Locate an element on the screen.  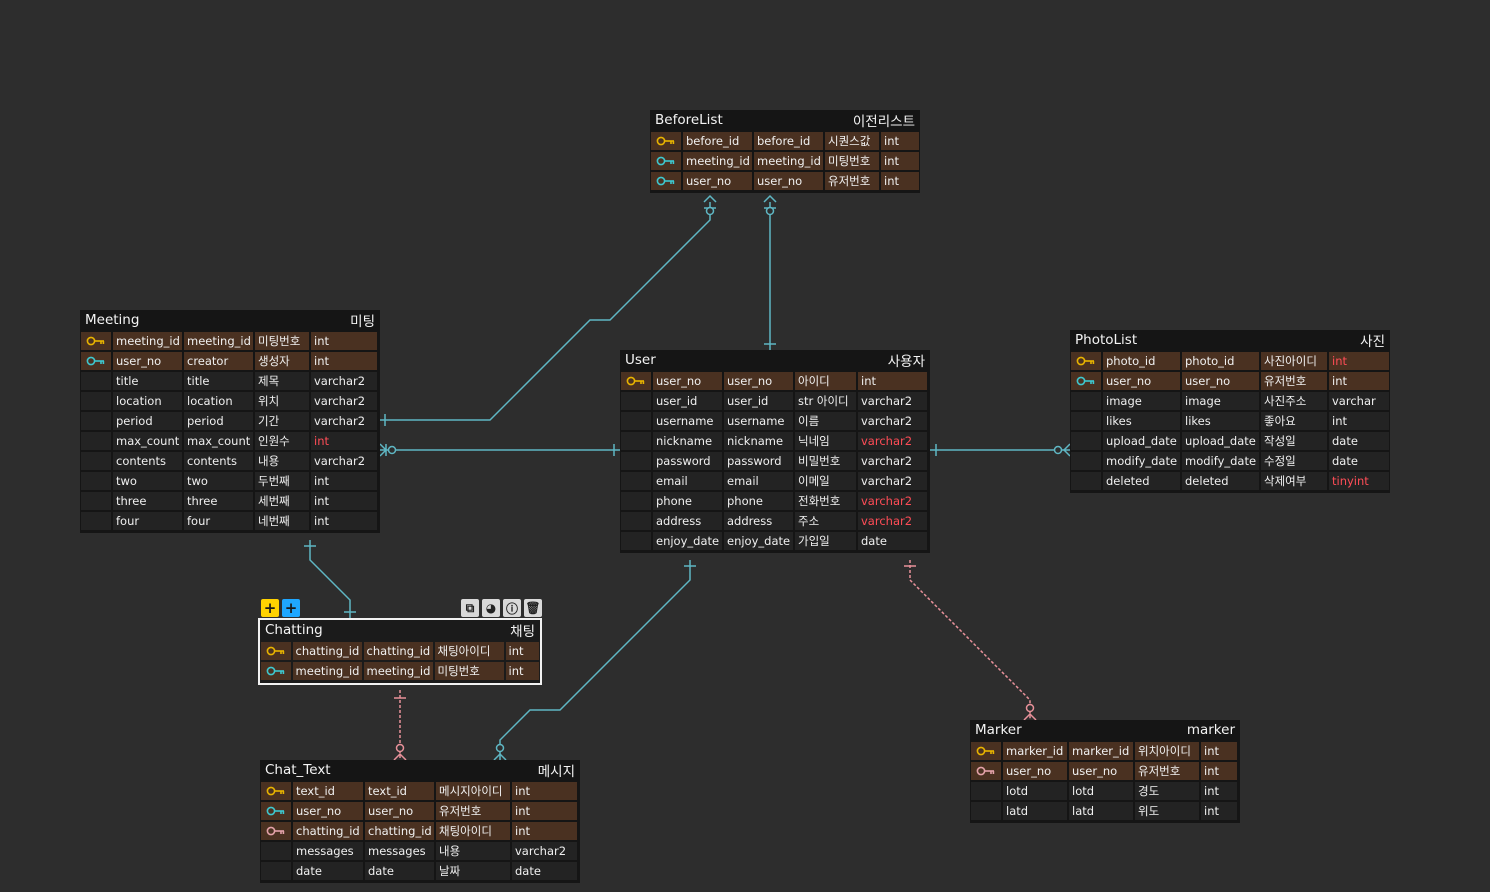
column-logical-name: modify_date is located at coordinates (1220, 461).